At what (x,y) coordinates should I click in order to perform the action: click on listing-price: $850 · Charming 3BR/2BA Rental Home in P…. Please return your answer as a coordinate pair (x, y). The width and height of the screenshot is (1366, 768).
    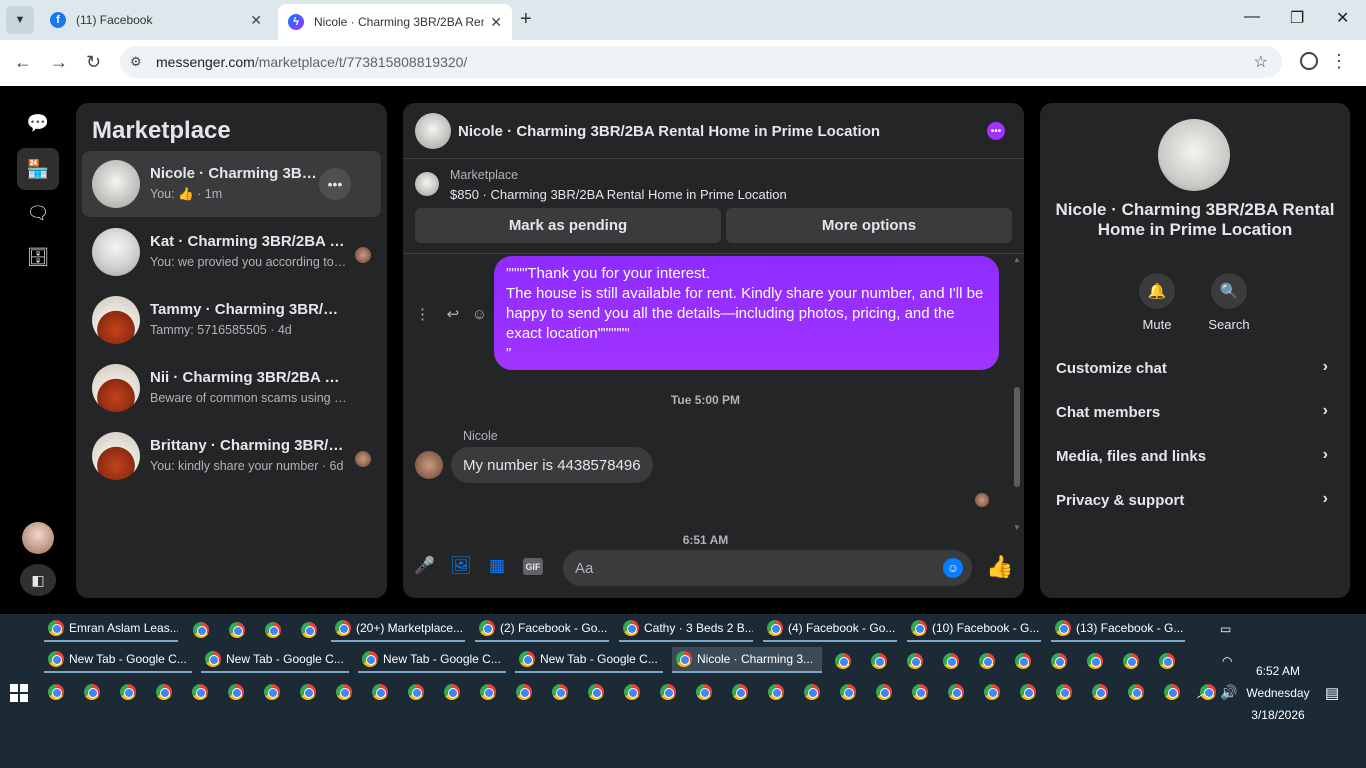
    Looking at the image, I should click on (618, 194).